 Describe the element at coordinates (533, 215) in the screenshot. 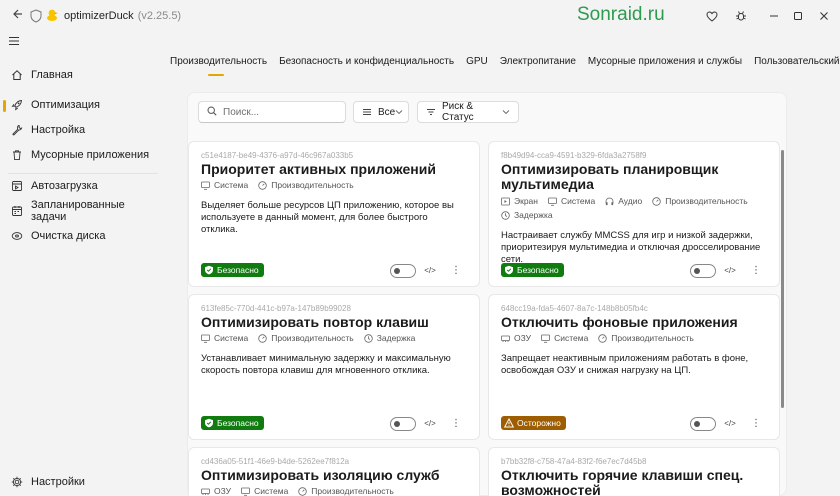

I see `tag-label: Задержка` at that location.